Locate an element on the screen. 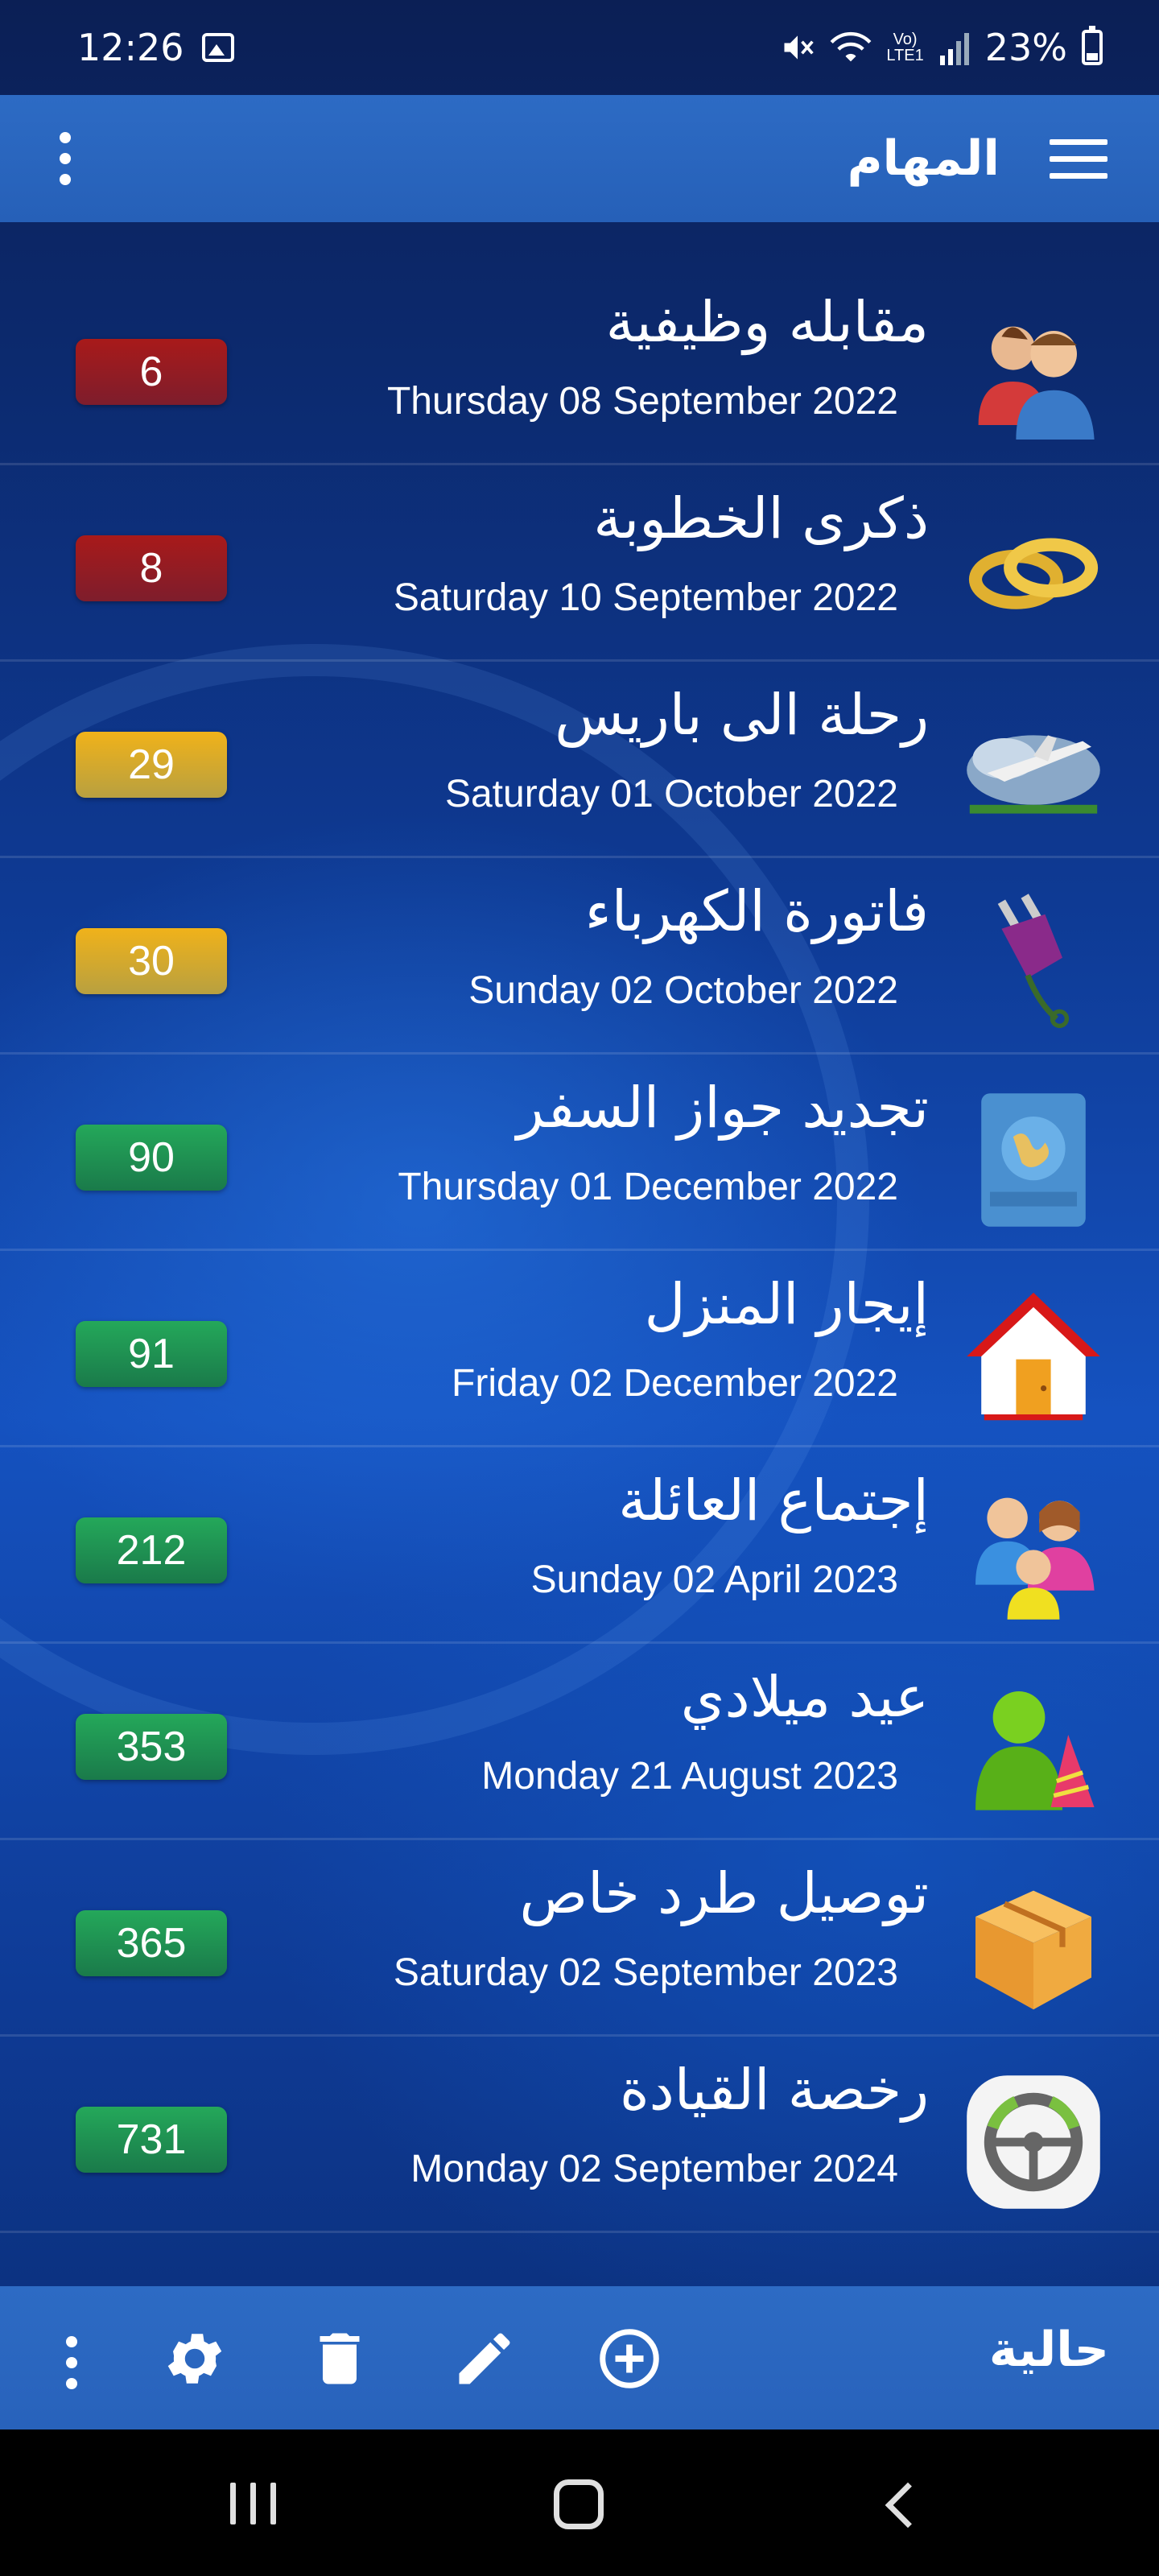 The width and height of the screenshot is (1159, 2576). task-name: تجديد جواز السفر is located at coordinates (722, 1108).